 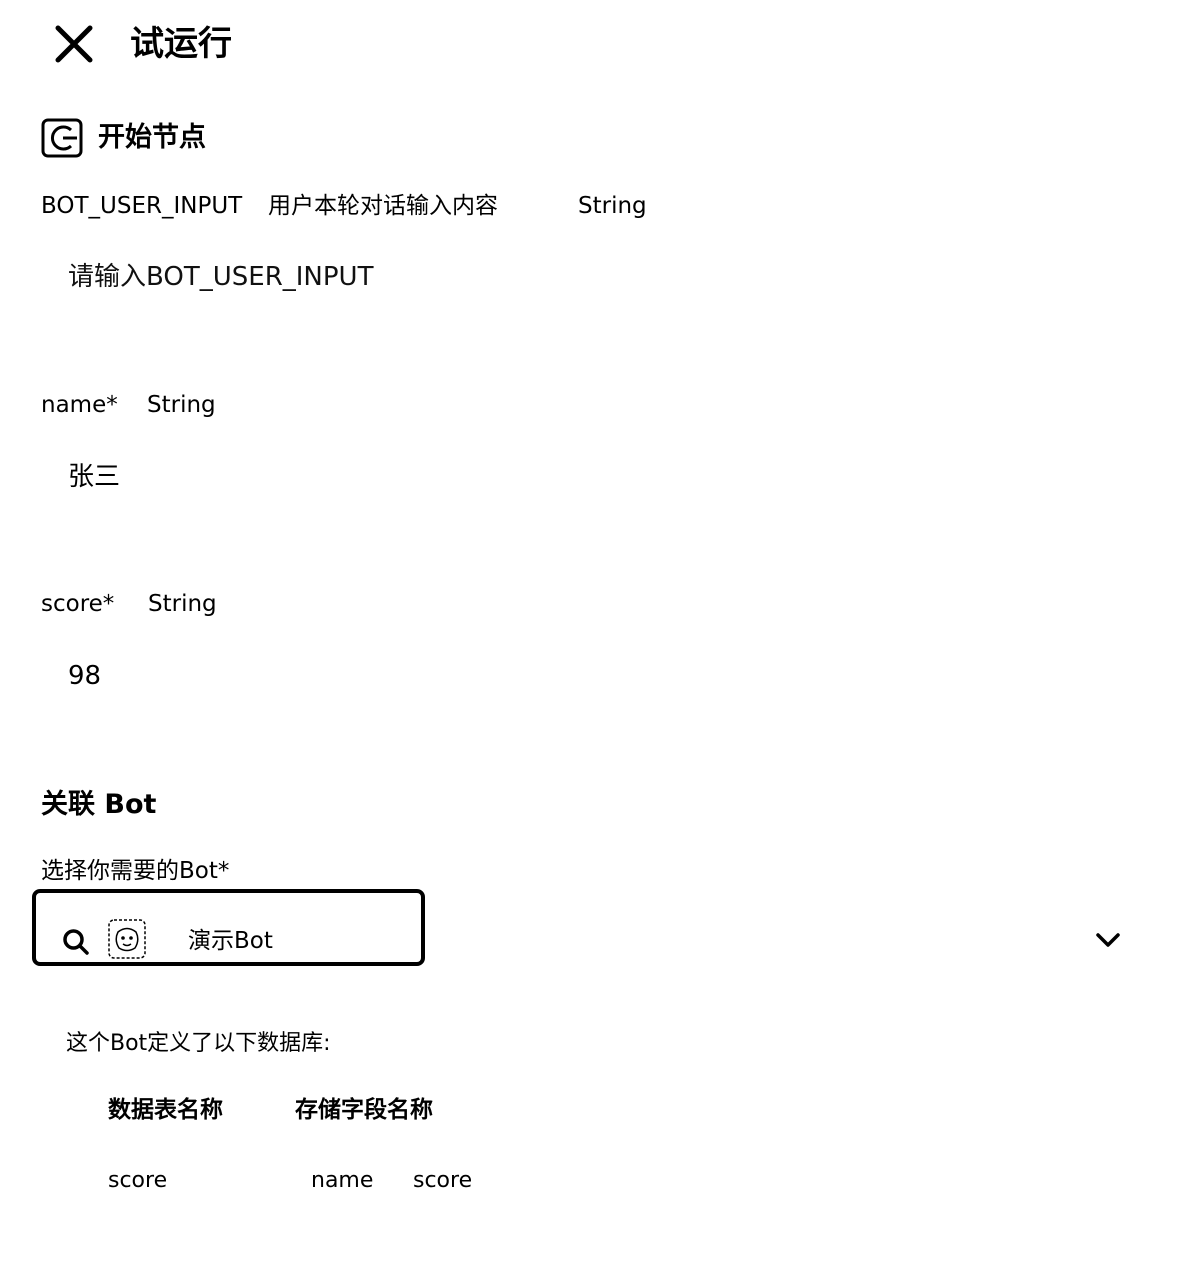 What do you see at coordinates (62, 138) in the screenshot?
I see `start-node-icon` at bounding box center [62, 138].